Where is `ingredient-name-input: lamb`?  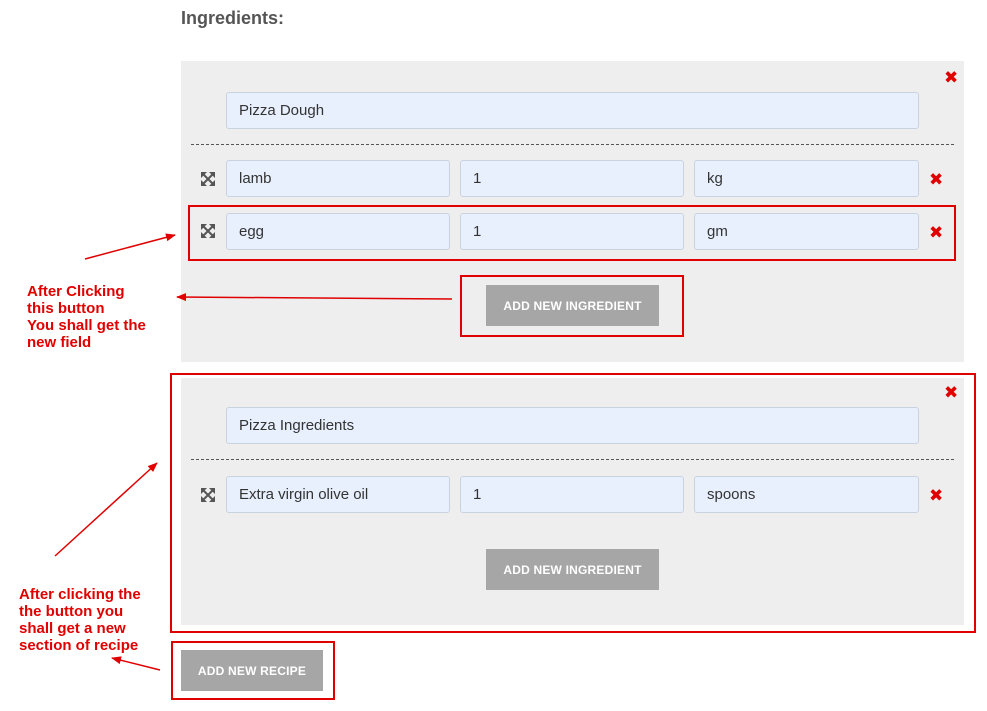 ingredient-name-input: lamb is located at coordinates (338, 178).